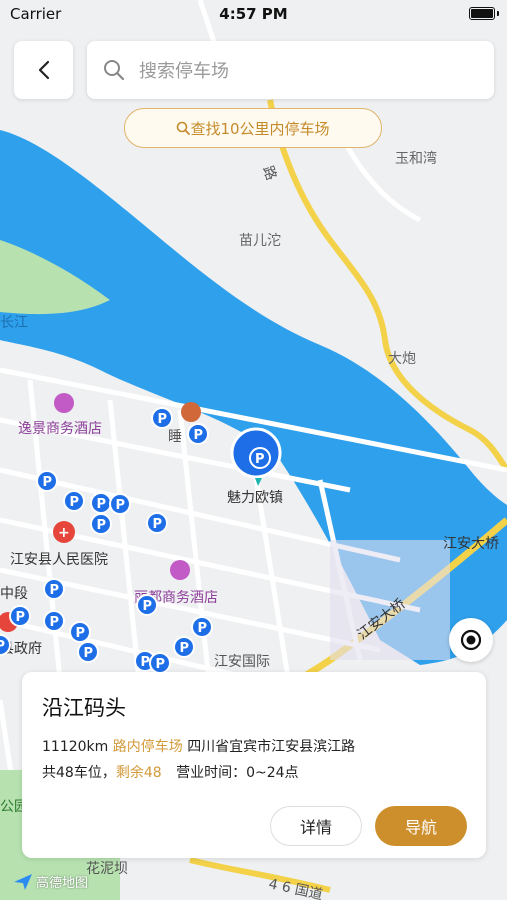  What do you see at coordinates (147, 747) in the screenshot?
I see `parking-type: 路内停车场` at bounding box center [147, 747].